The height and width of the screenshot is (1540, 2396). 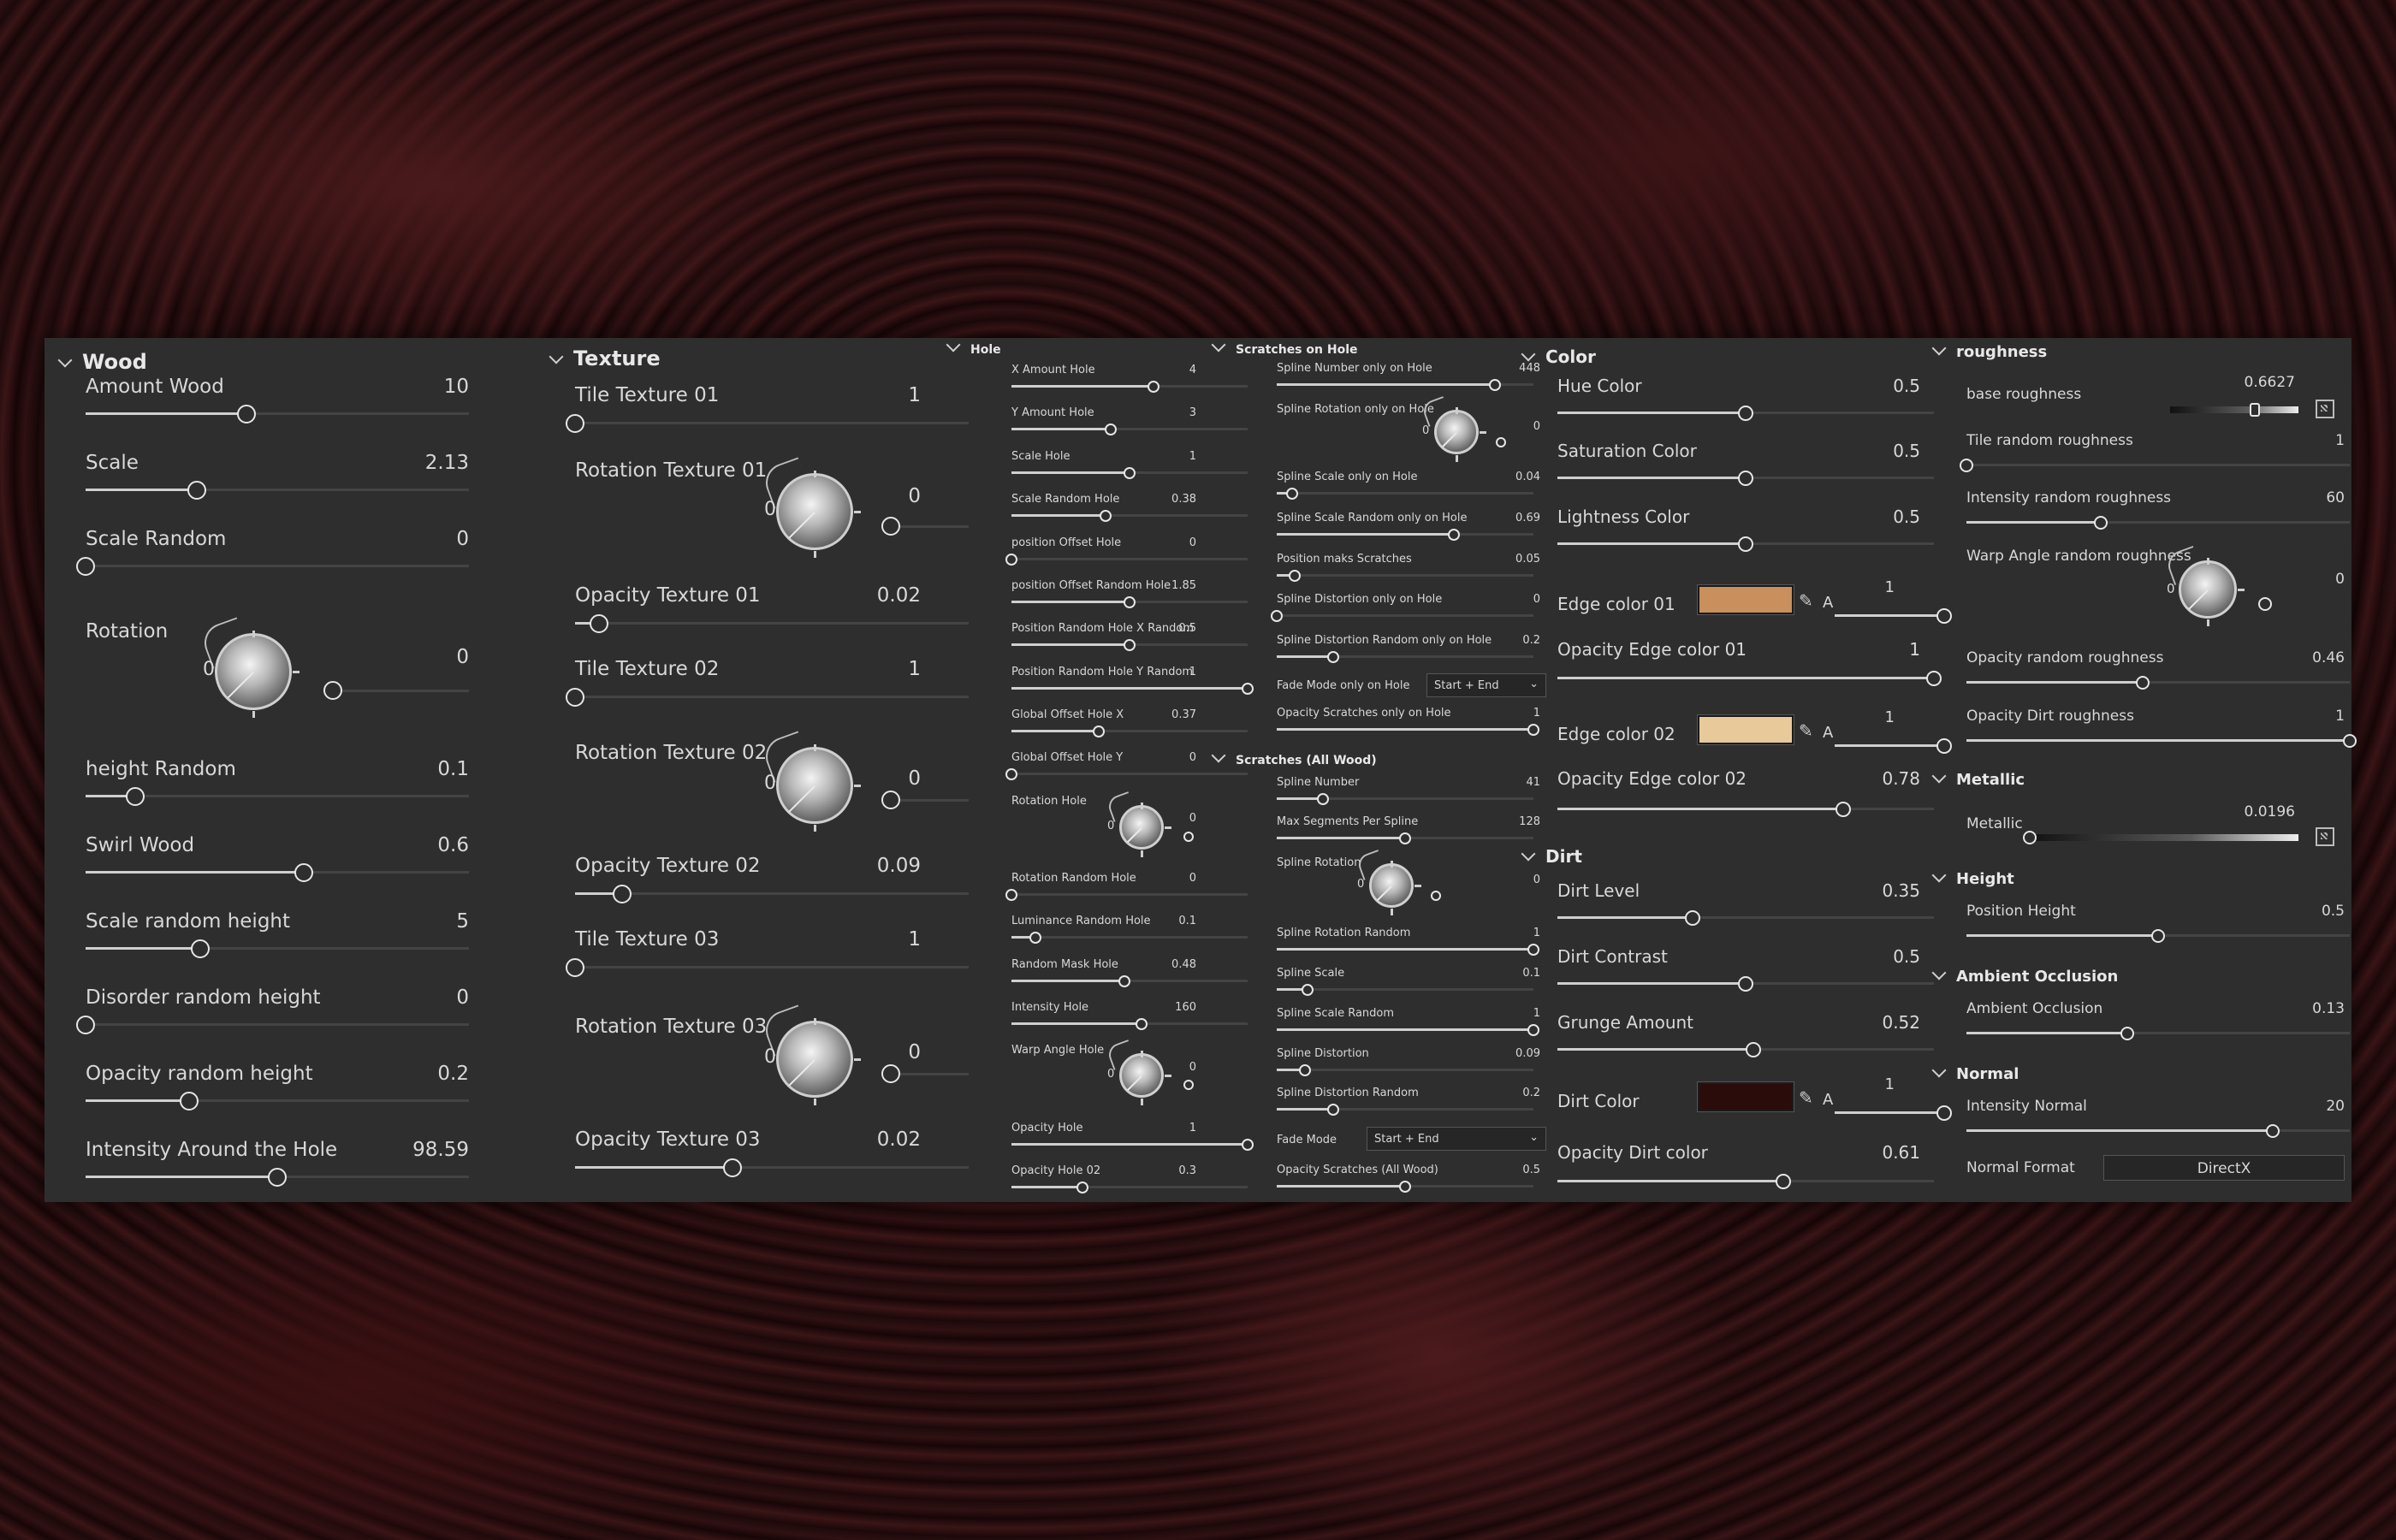 What do you see at coordinates (1405, 989) in the screenshot?
I see `slider-spline-scale` at bounding box center [1405, 989].